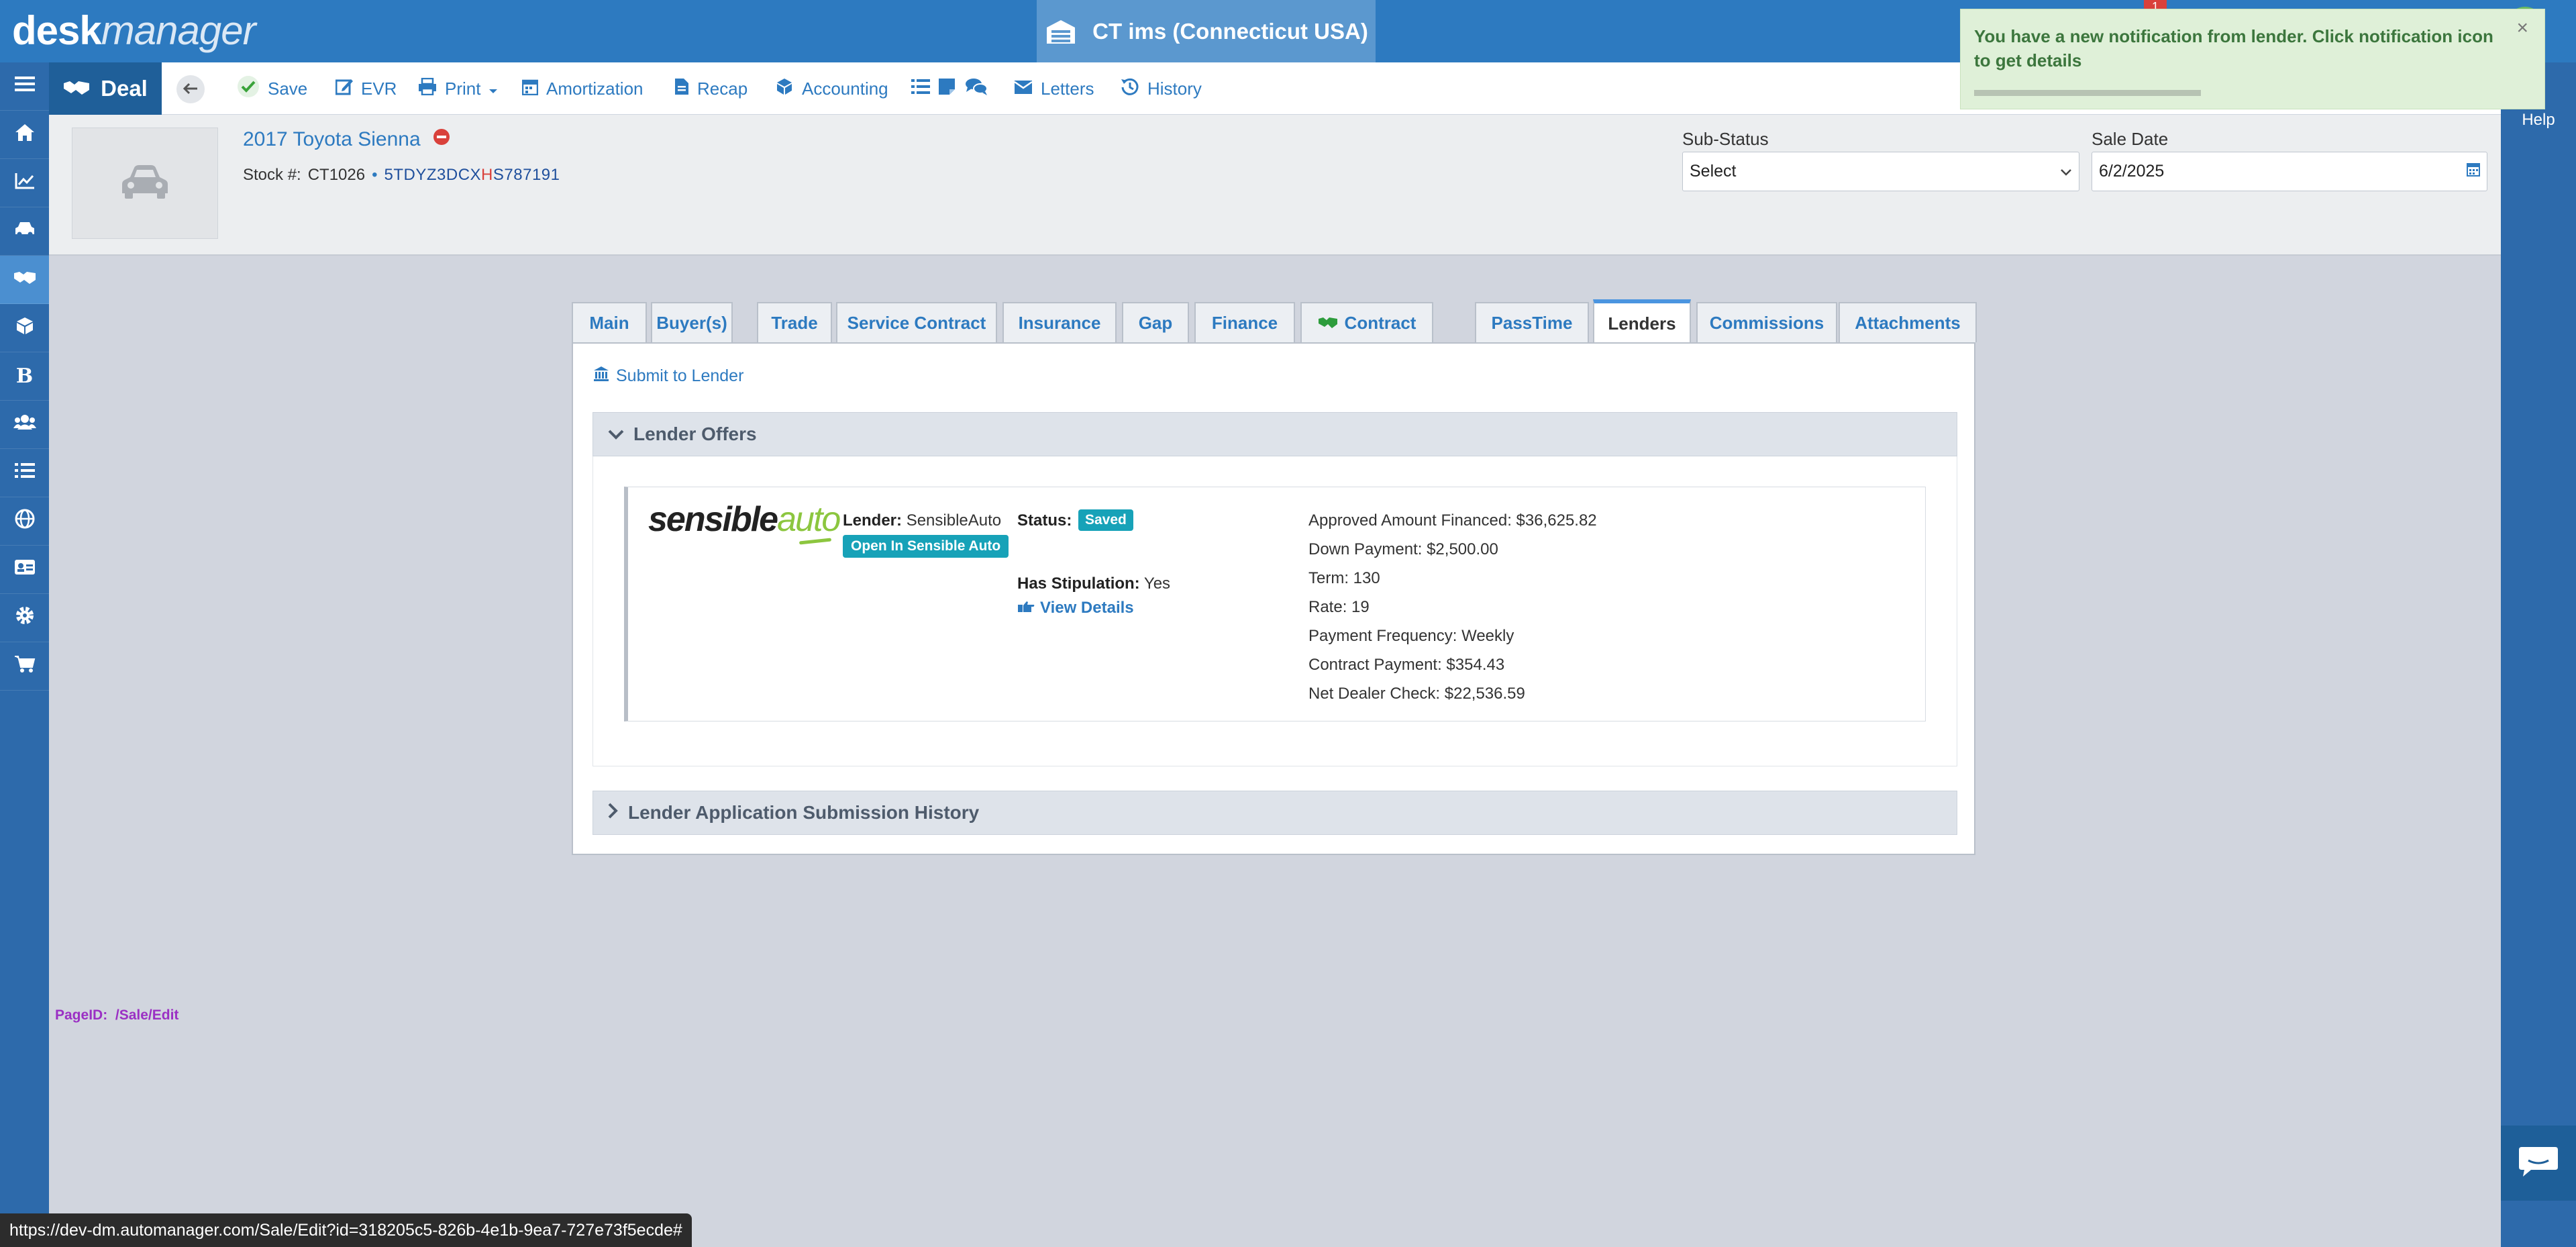 The width and height of the screenshot is (2576, 1247). I want to click on stock-number: CT1026, so click(336, 175).